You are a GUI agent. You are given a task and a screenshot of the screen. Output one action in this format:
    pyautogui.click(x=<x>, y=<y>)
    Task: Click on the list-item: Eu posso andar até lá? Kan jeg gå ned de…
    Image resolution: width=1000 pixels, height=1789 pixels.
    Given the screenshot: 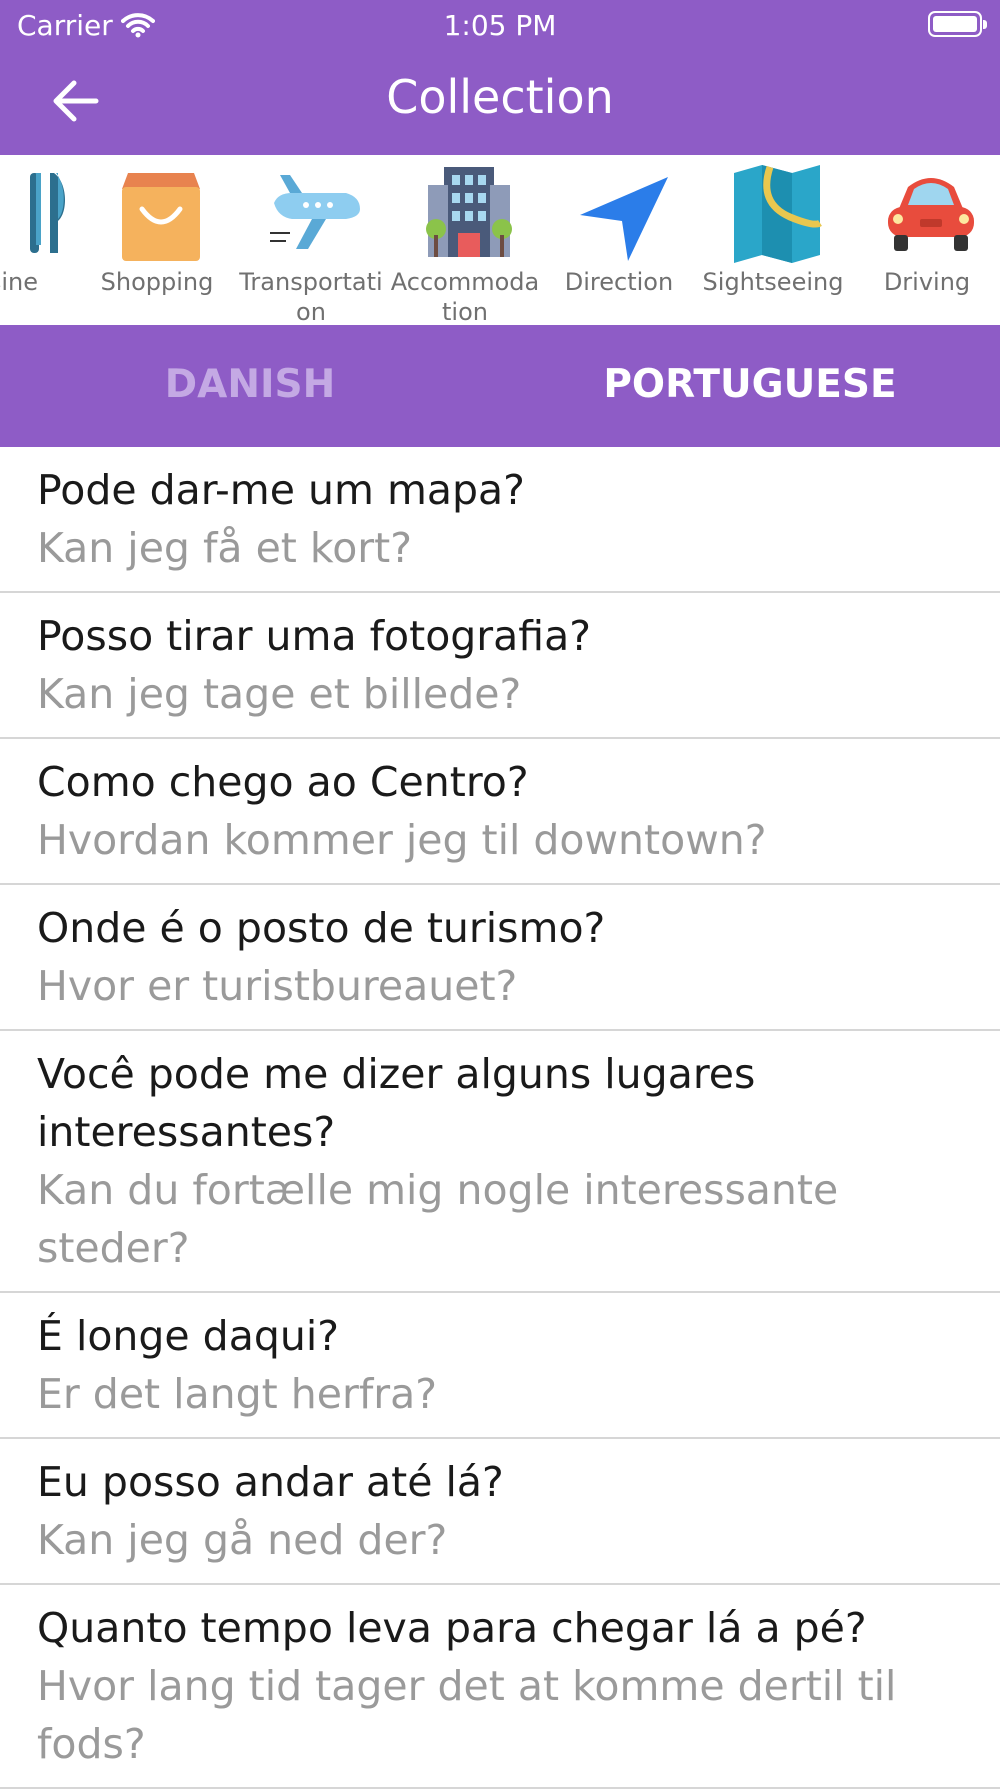 What is the action you would take?
    pyautogui.click(x=500, y=1512)
    